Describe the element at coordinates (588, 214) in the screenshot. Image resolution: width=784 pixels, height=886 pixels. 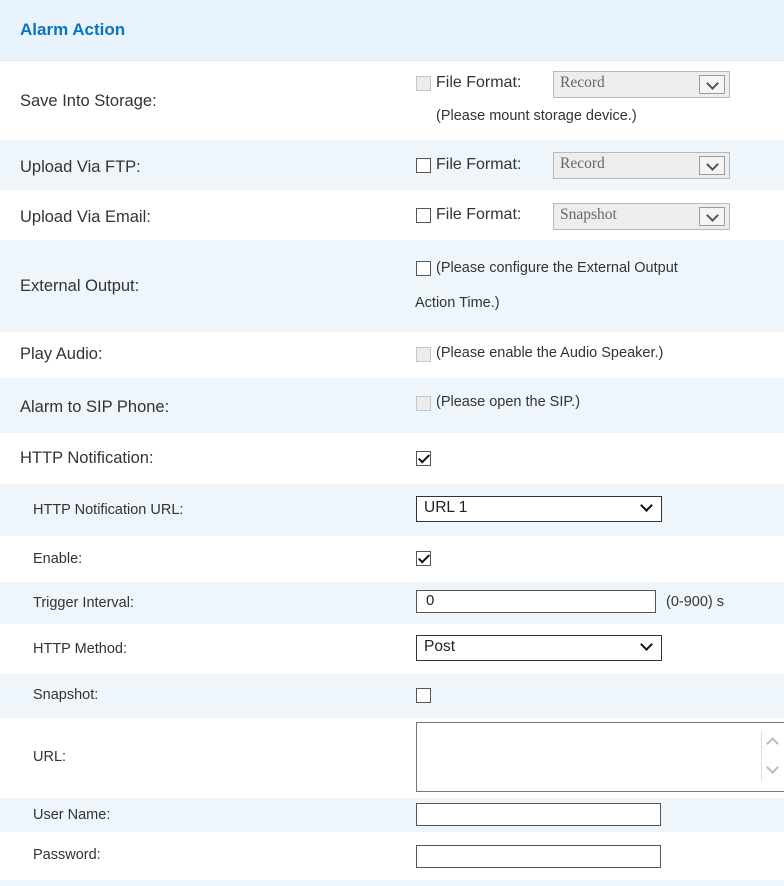
I see `upload-via-email-format-value: Snapshot` at that location.